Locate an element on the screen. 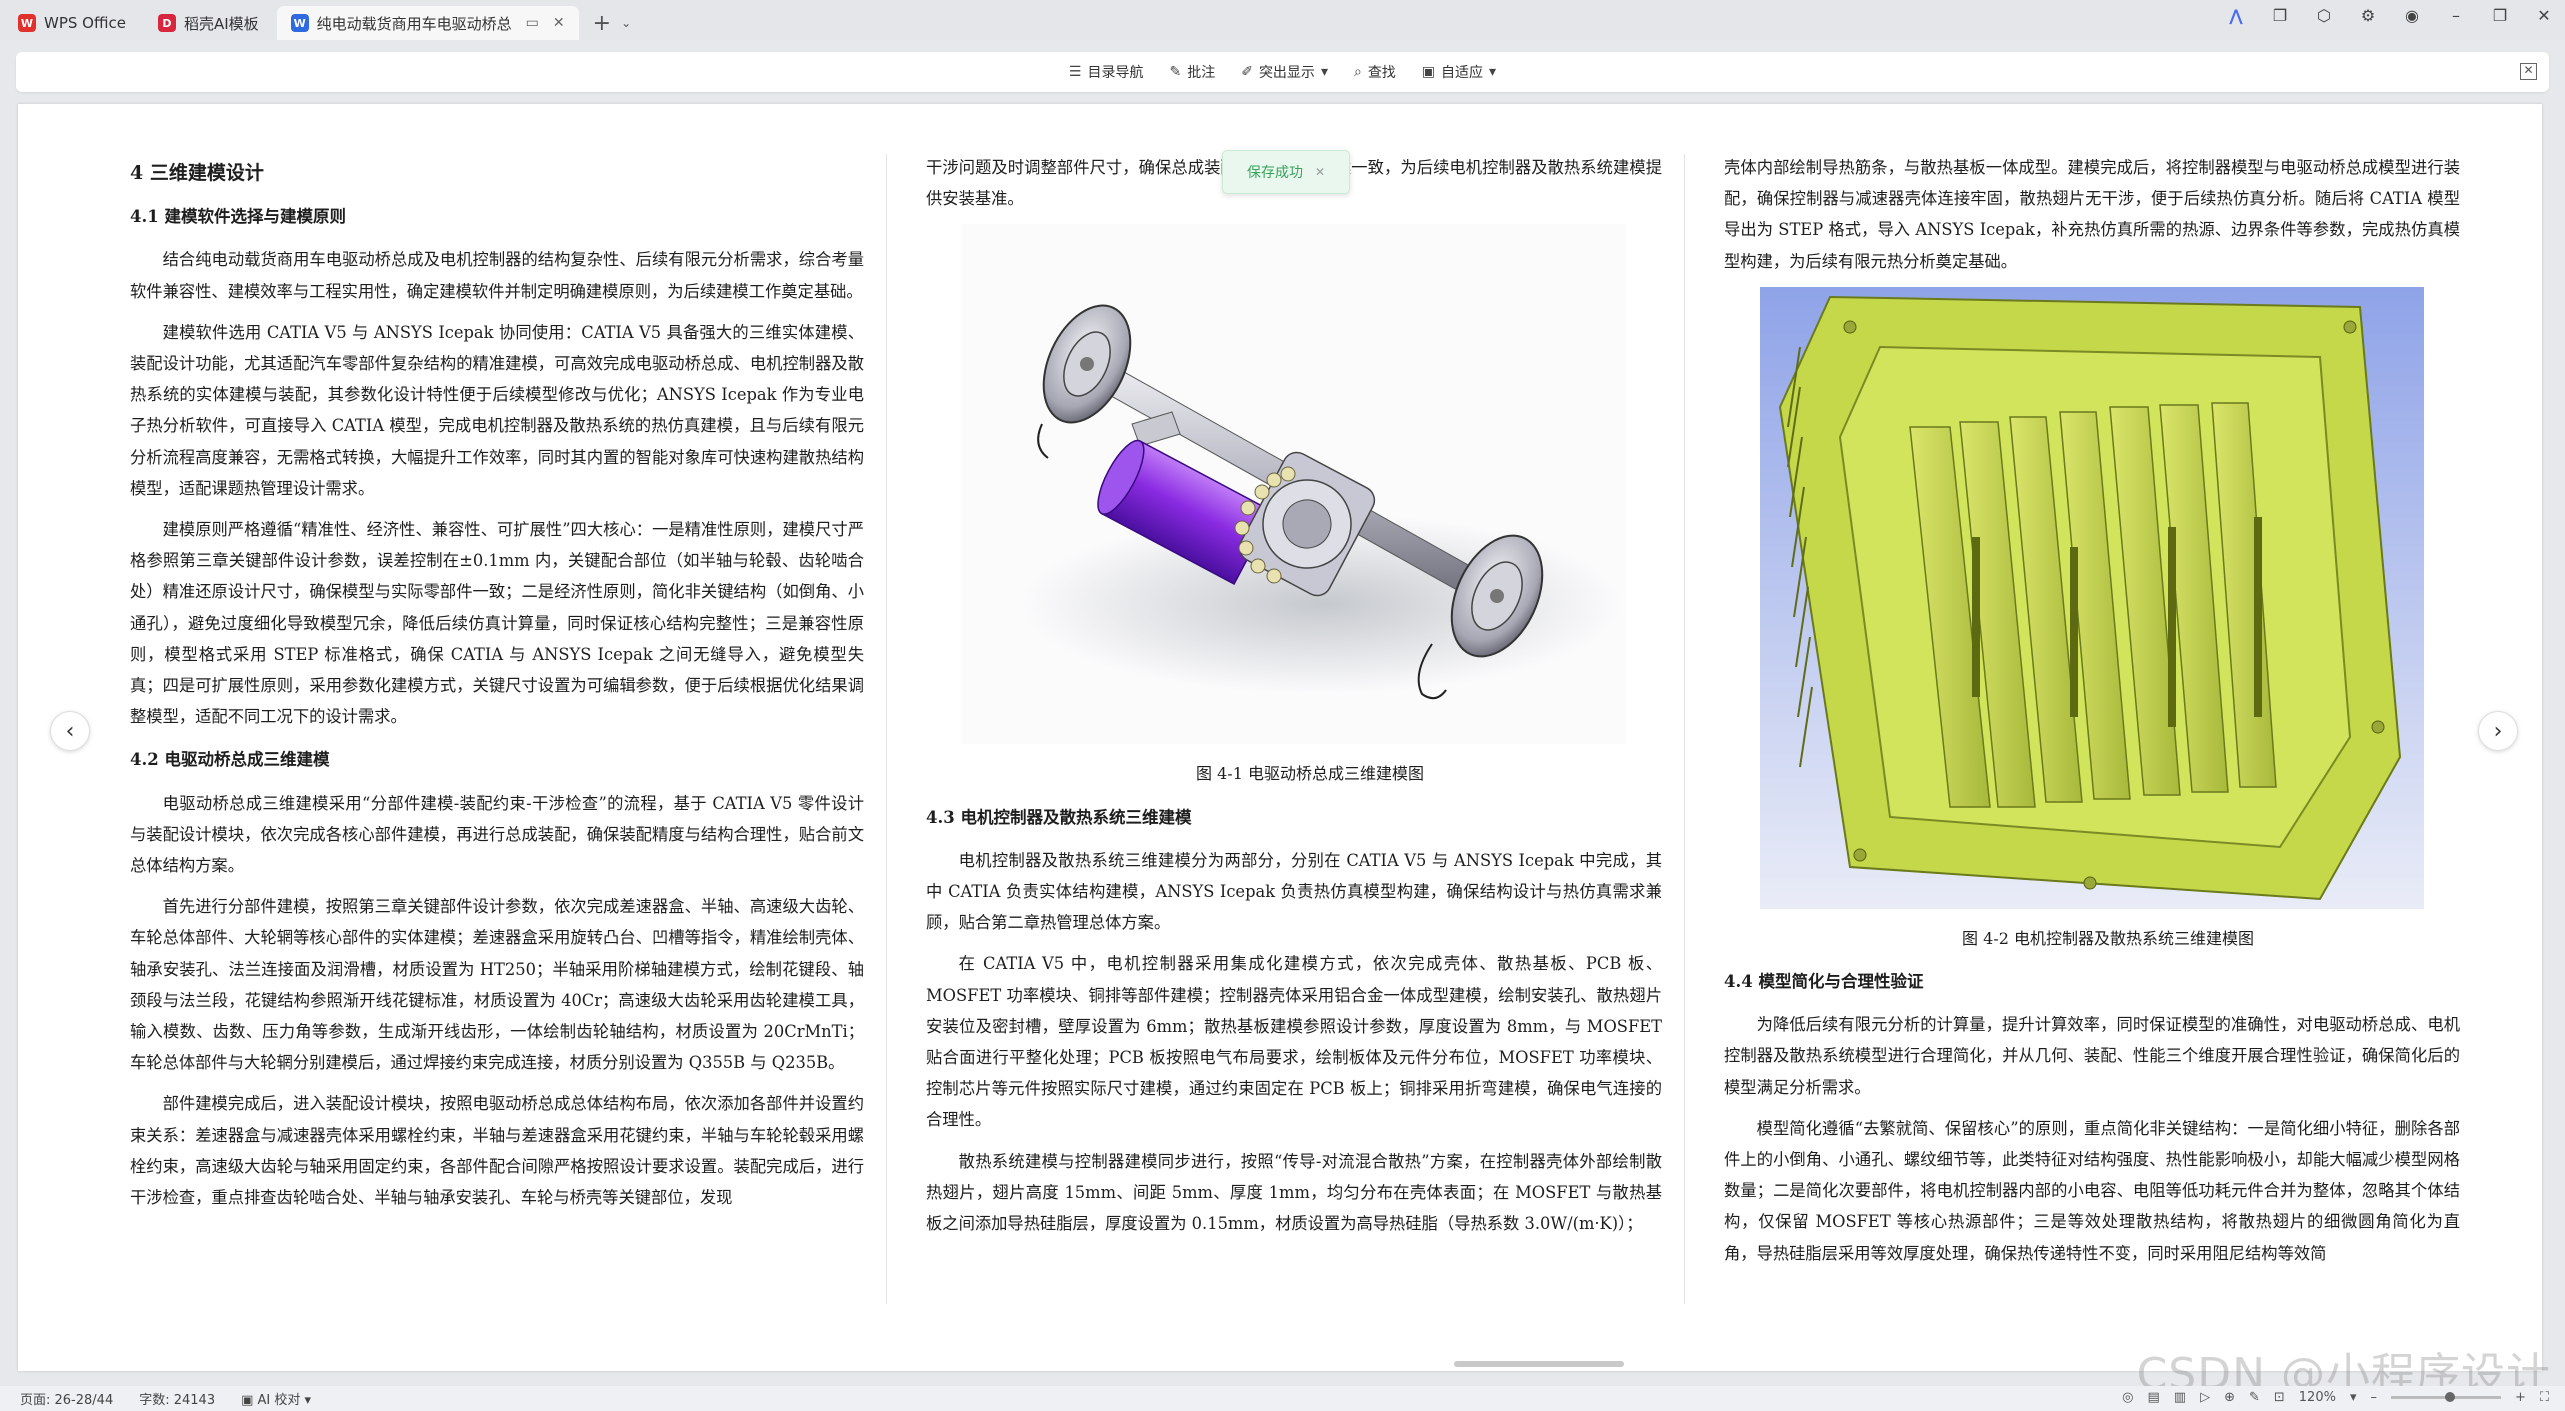 The image size is (2565, 1411). tab-docer-templates: D 稻壳AI模板 is located at coordinates (208, 23).